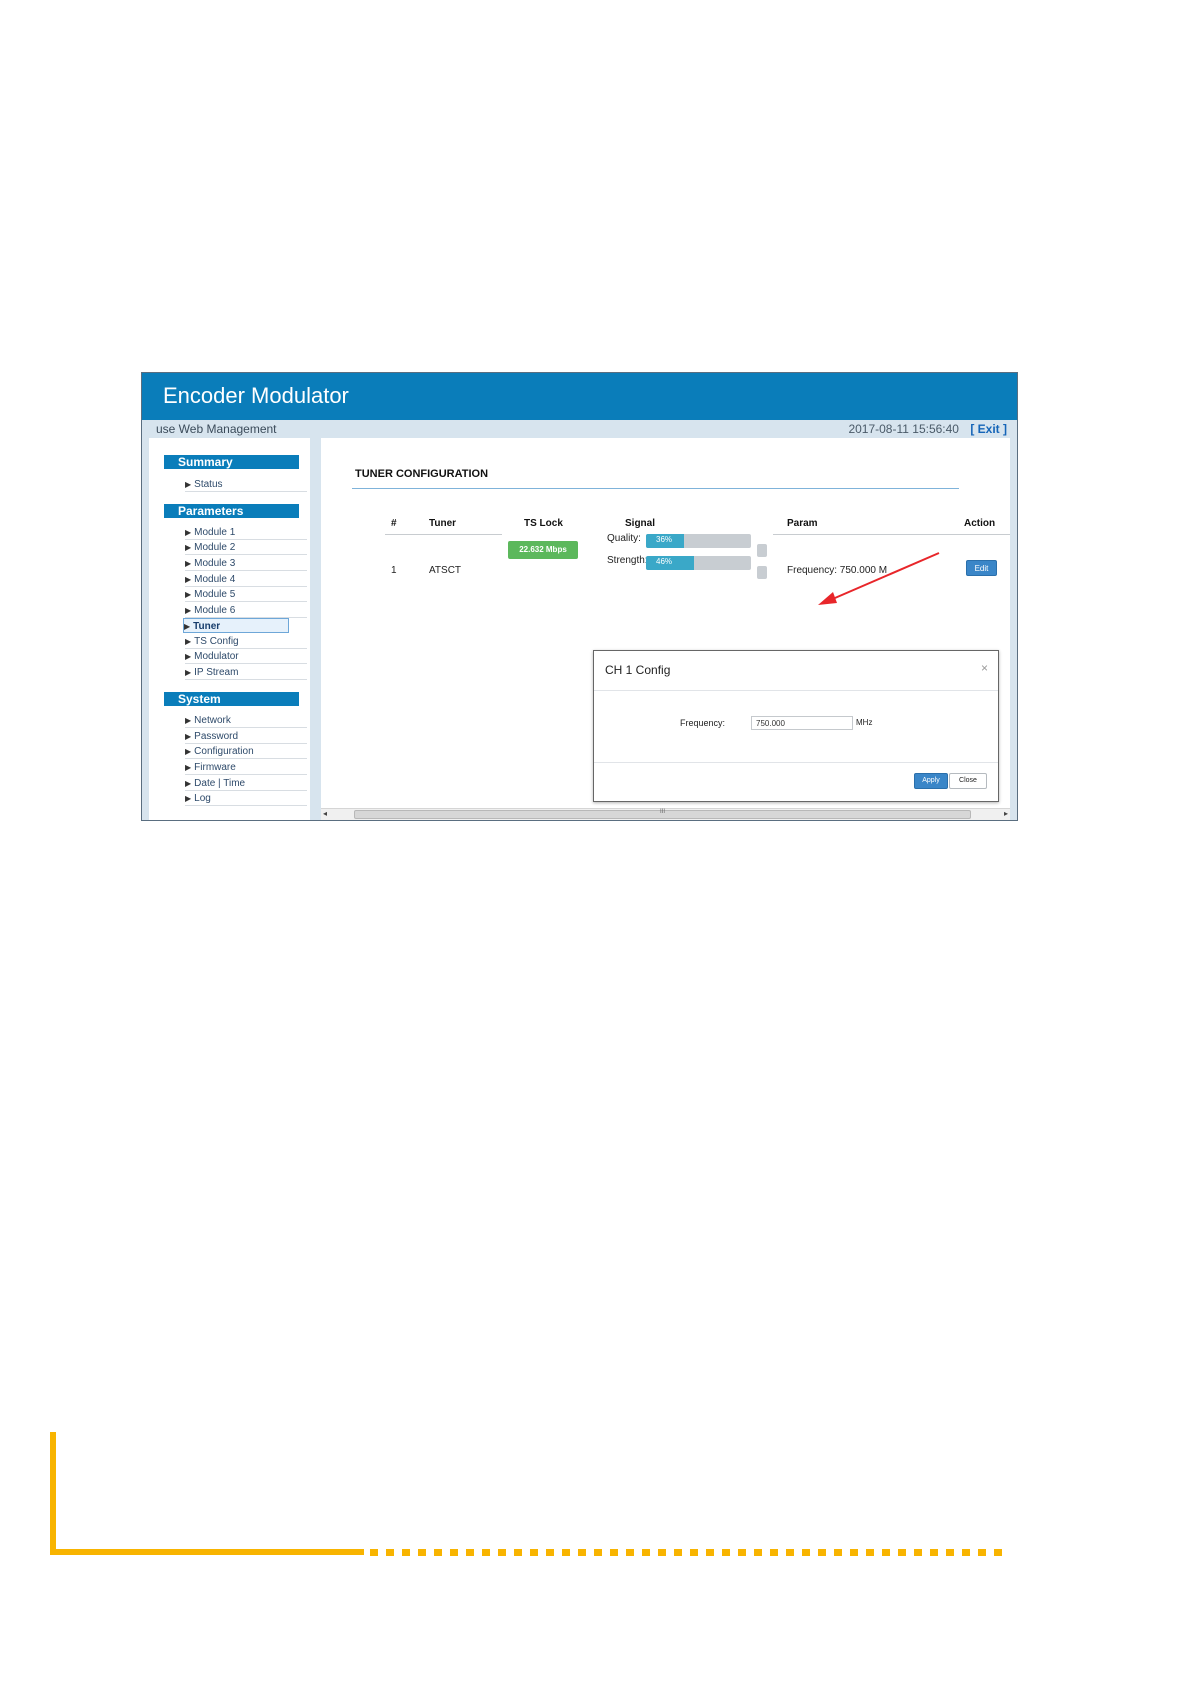 Image resolution: width=1192 pixels, height=1685 pixels. I want to click on signal-side-tab, so click(762, 550).